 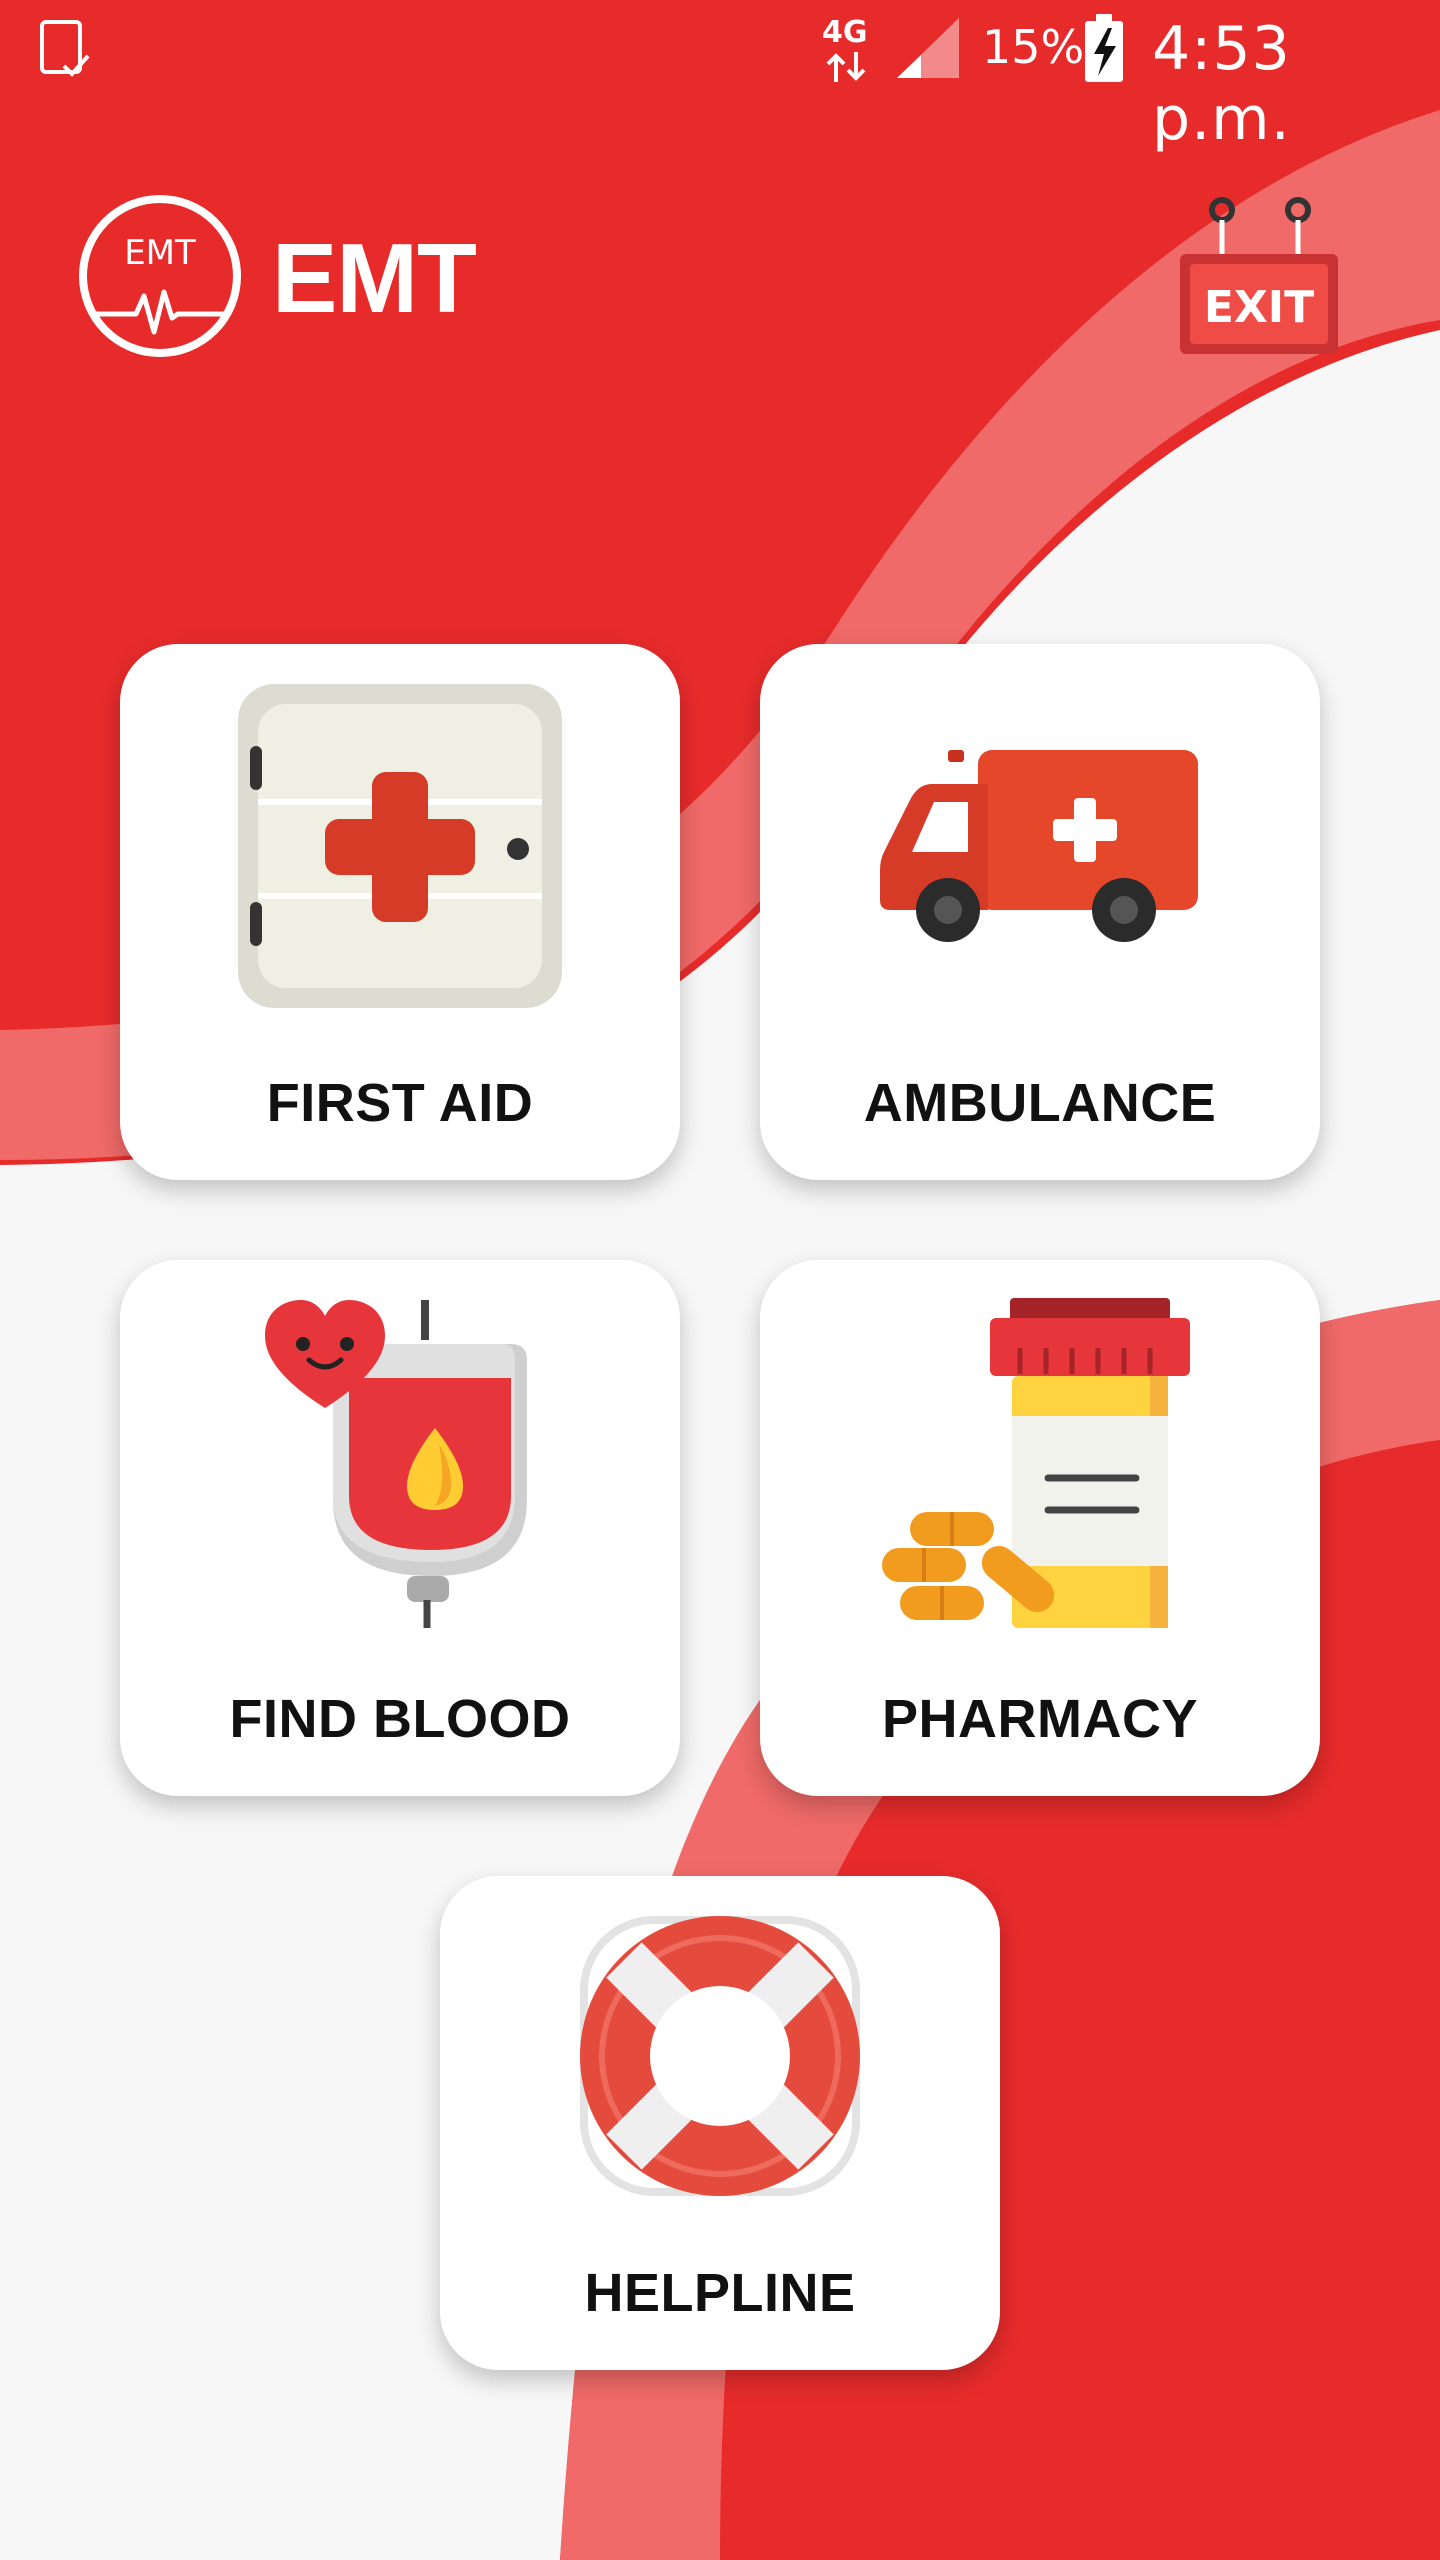 I want to click on status-bar: 4G 15% 4:53 p.m., so click(x=720, y=77).